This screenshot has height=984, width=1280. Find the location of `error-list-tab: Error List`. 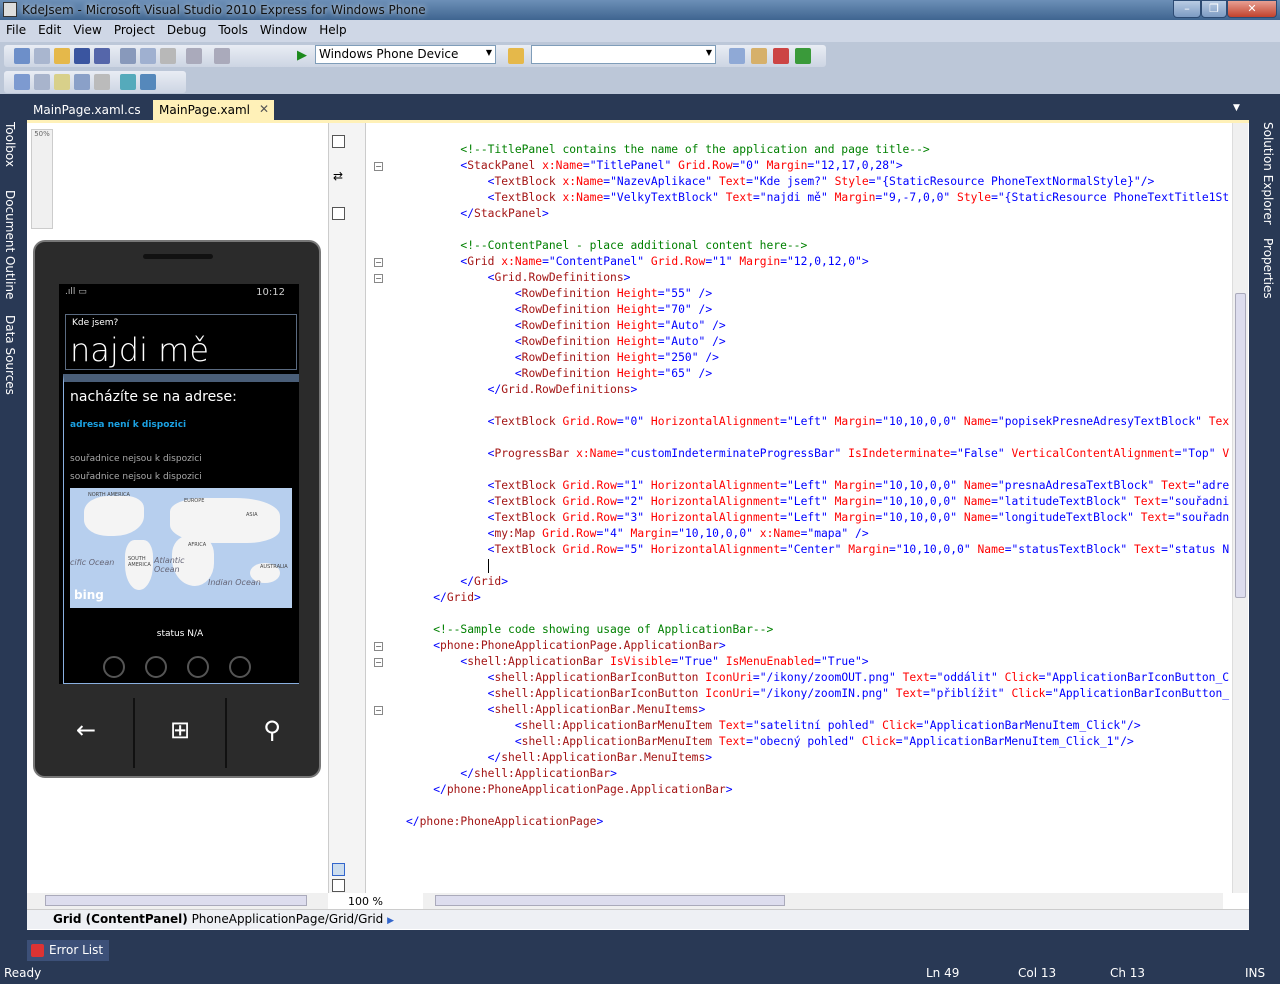

error-list-tab: Error List is located at coordinates (68, 950).